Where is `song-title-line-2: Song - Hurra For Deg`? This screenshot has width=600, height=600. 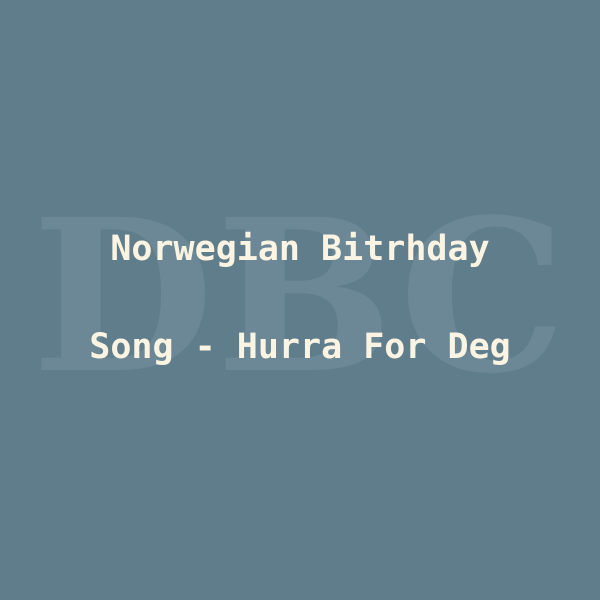
song-title-line-2: Song - Hurra For Deg is located at coordinates (300, 347).